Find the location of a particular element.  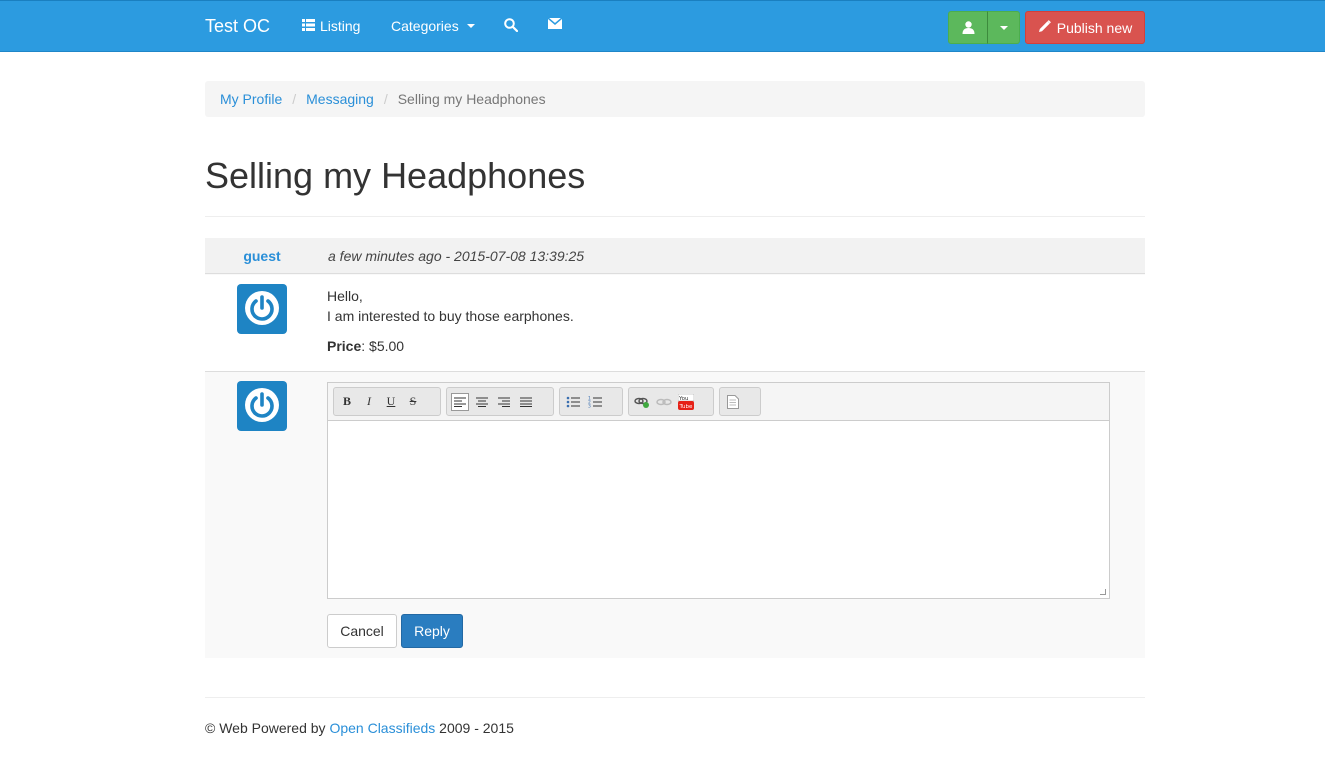

toolbar-group-source is located at coordinates (740, 401).